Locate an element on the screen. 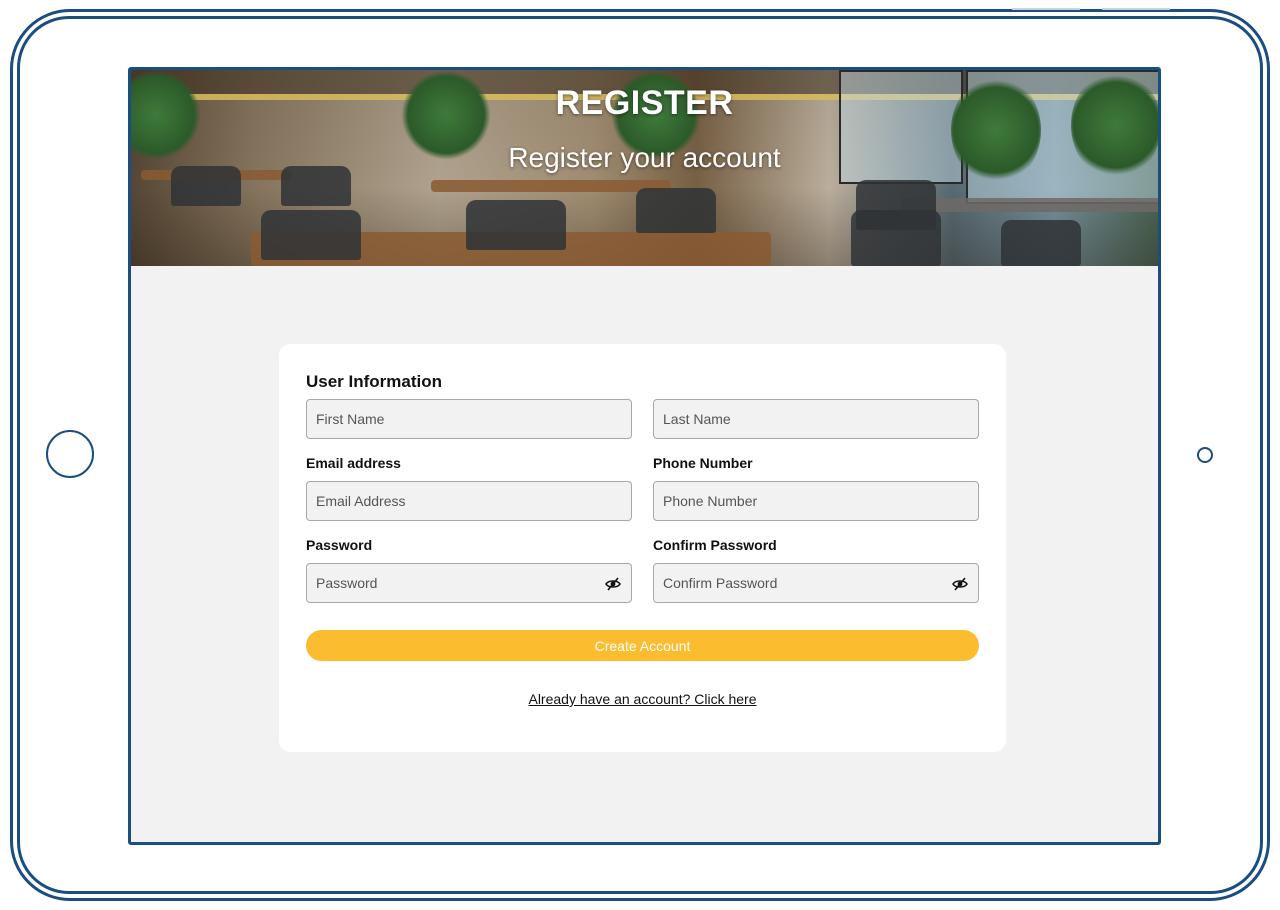 The width and height of the screenshot is (1280, 910). email-field is located at coordinates (469, 501).